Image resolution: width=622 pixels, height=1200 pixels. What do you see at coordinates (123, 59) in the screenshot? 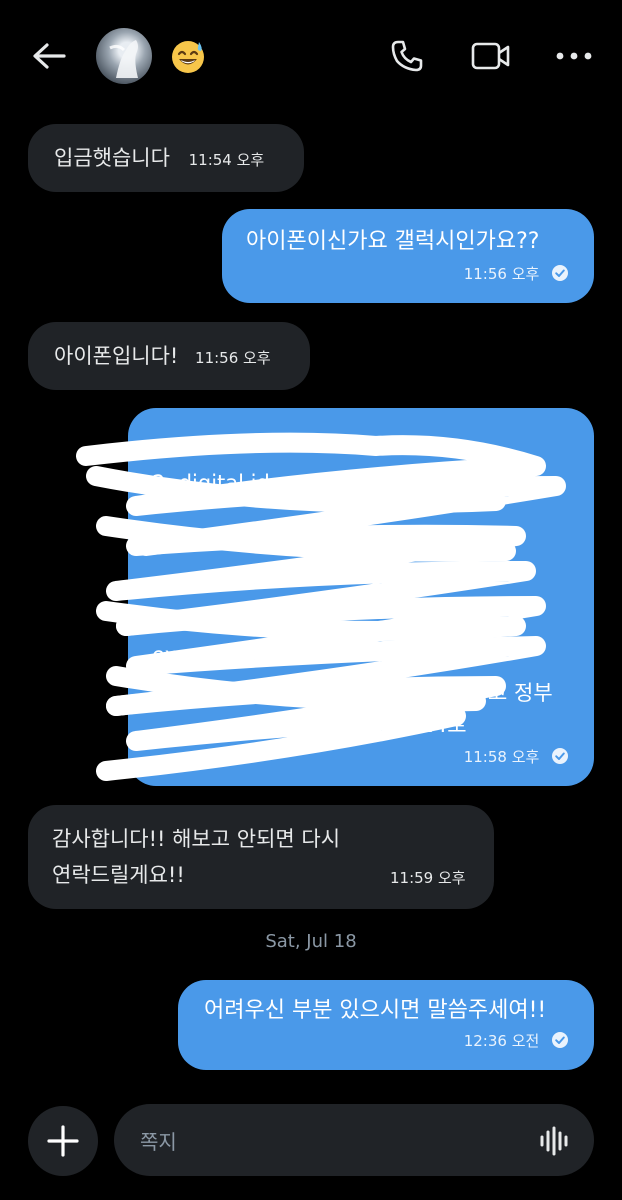
I see `avatar-image` at bounding box center [123, 59].